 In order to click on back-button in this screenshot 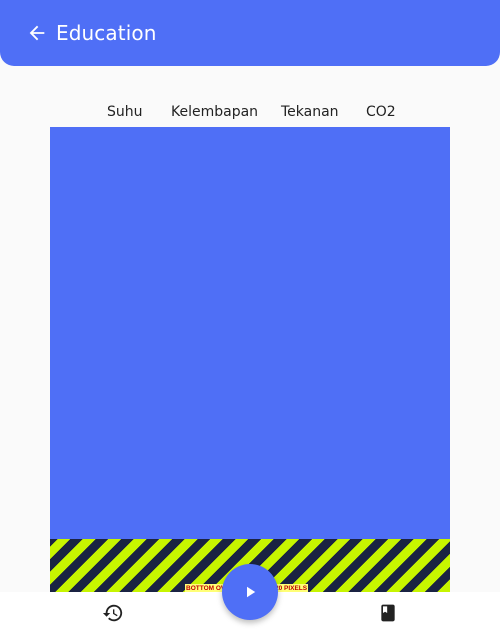, I will do `click(37, 33)`.